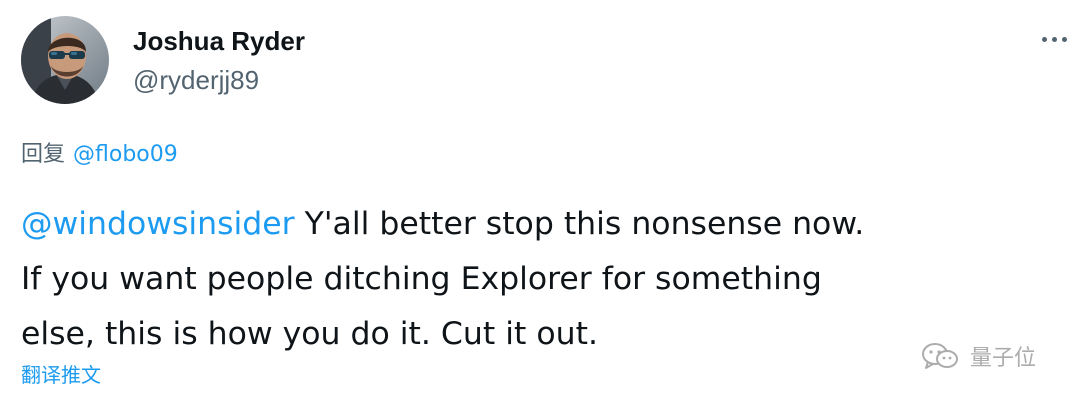  Describe the element at coordinates (125, 154) in the screenshot. I see `reply-mention-link: @flobo09` at that location.